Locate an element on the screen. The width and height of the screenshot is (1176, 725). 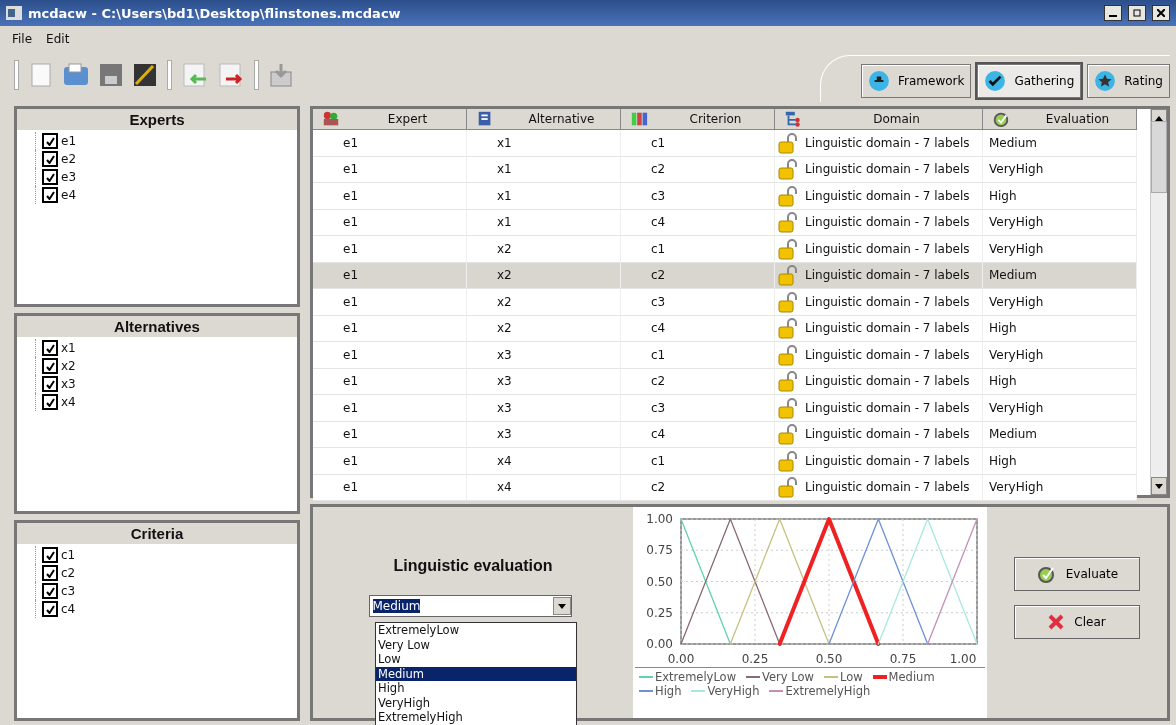
target-check-icon is located at coordinates (1001, 119).